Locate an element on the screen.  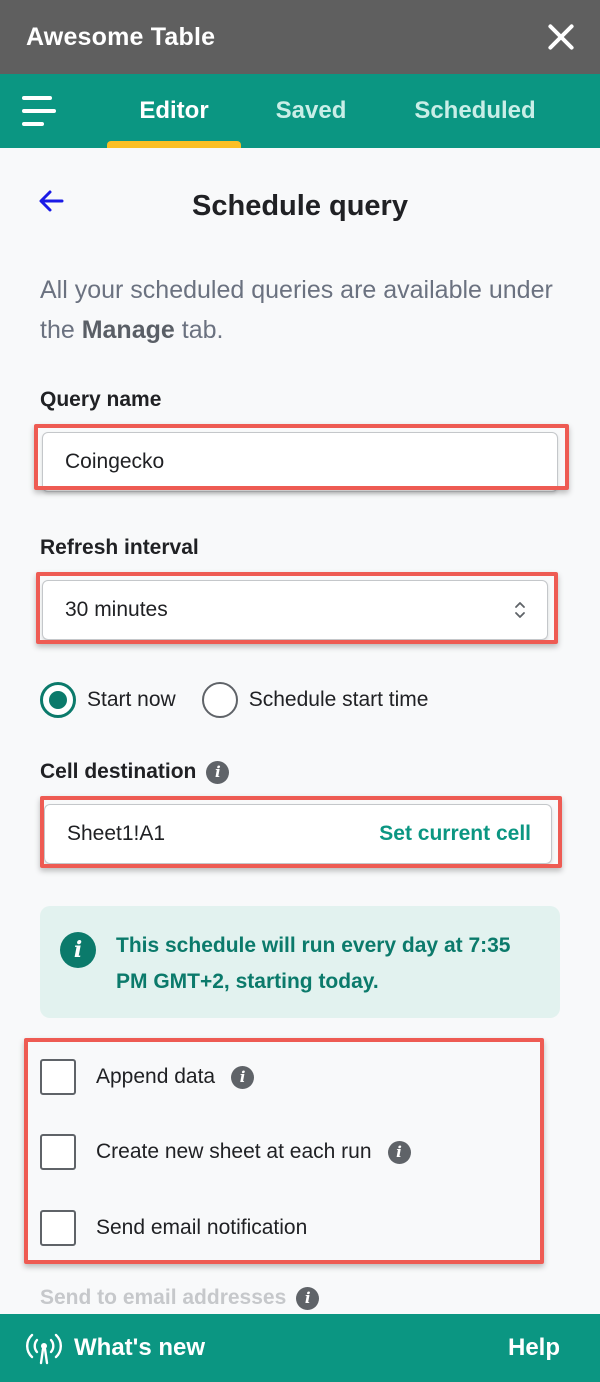
nav-bar: Editor Saved Scheduled is located at coordinates (300, 111).